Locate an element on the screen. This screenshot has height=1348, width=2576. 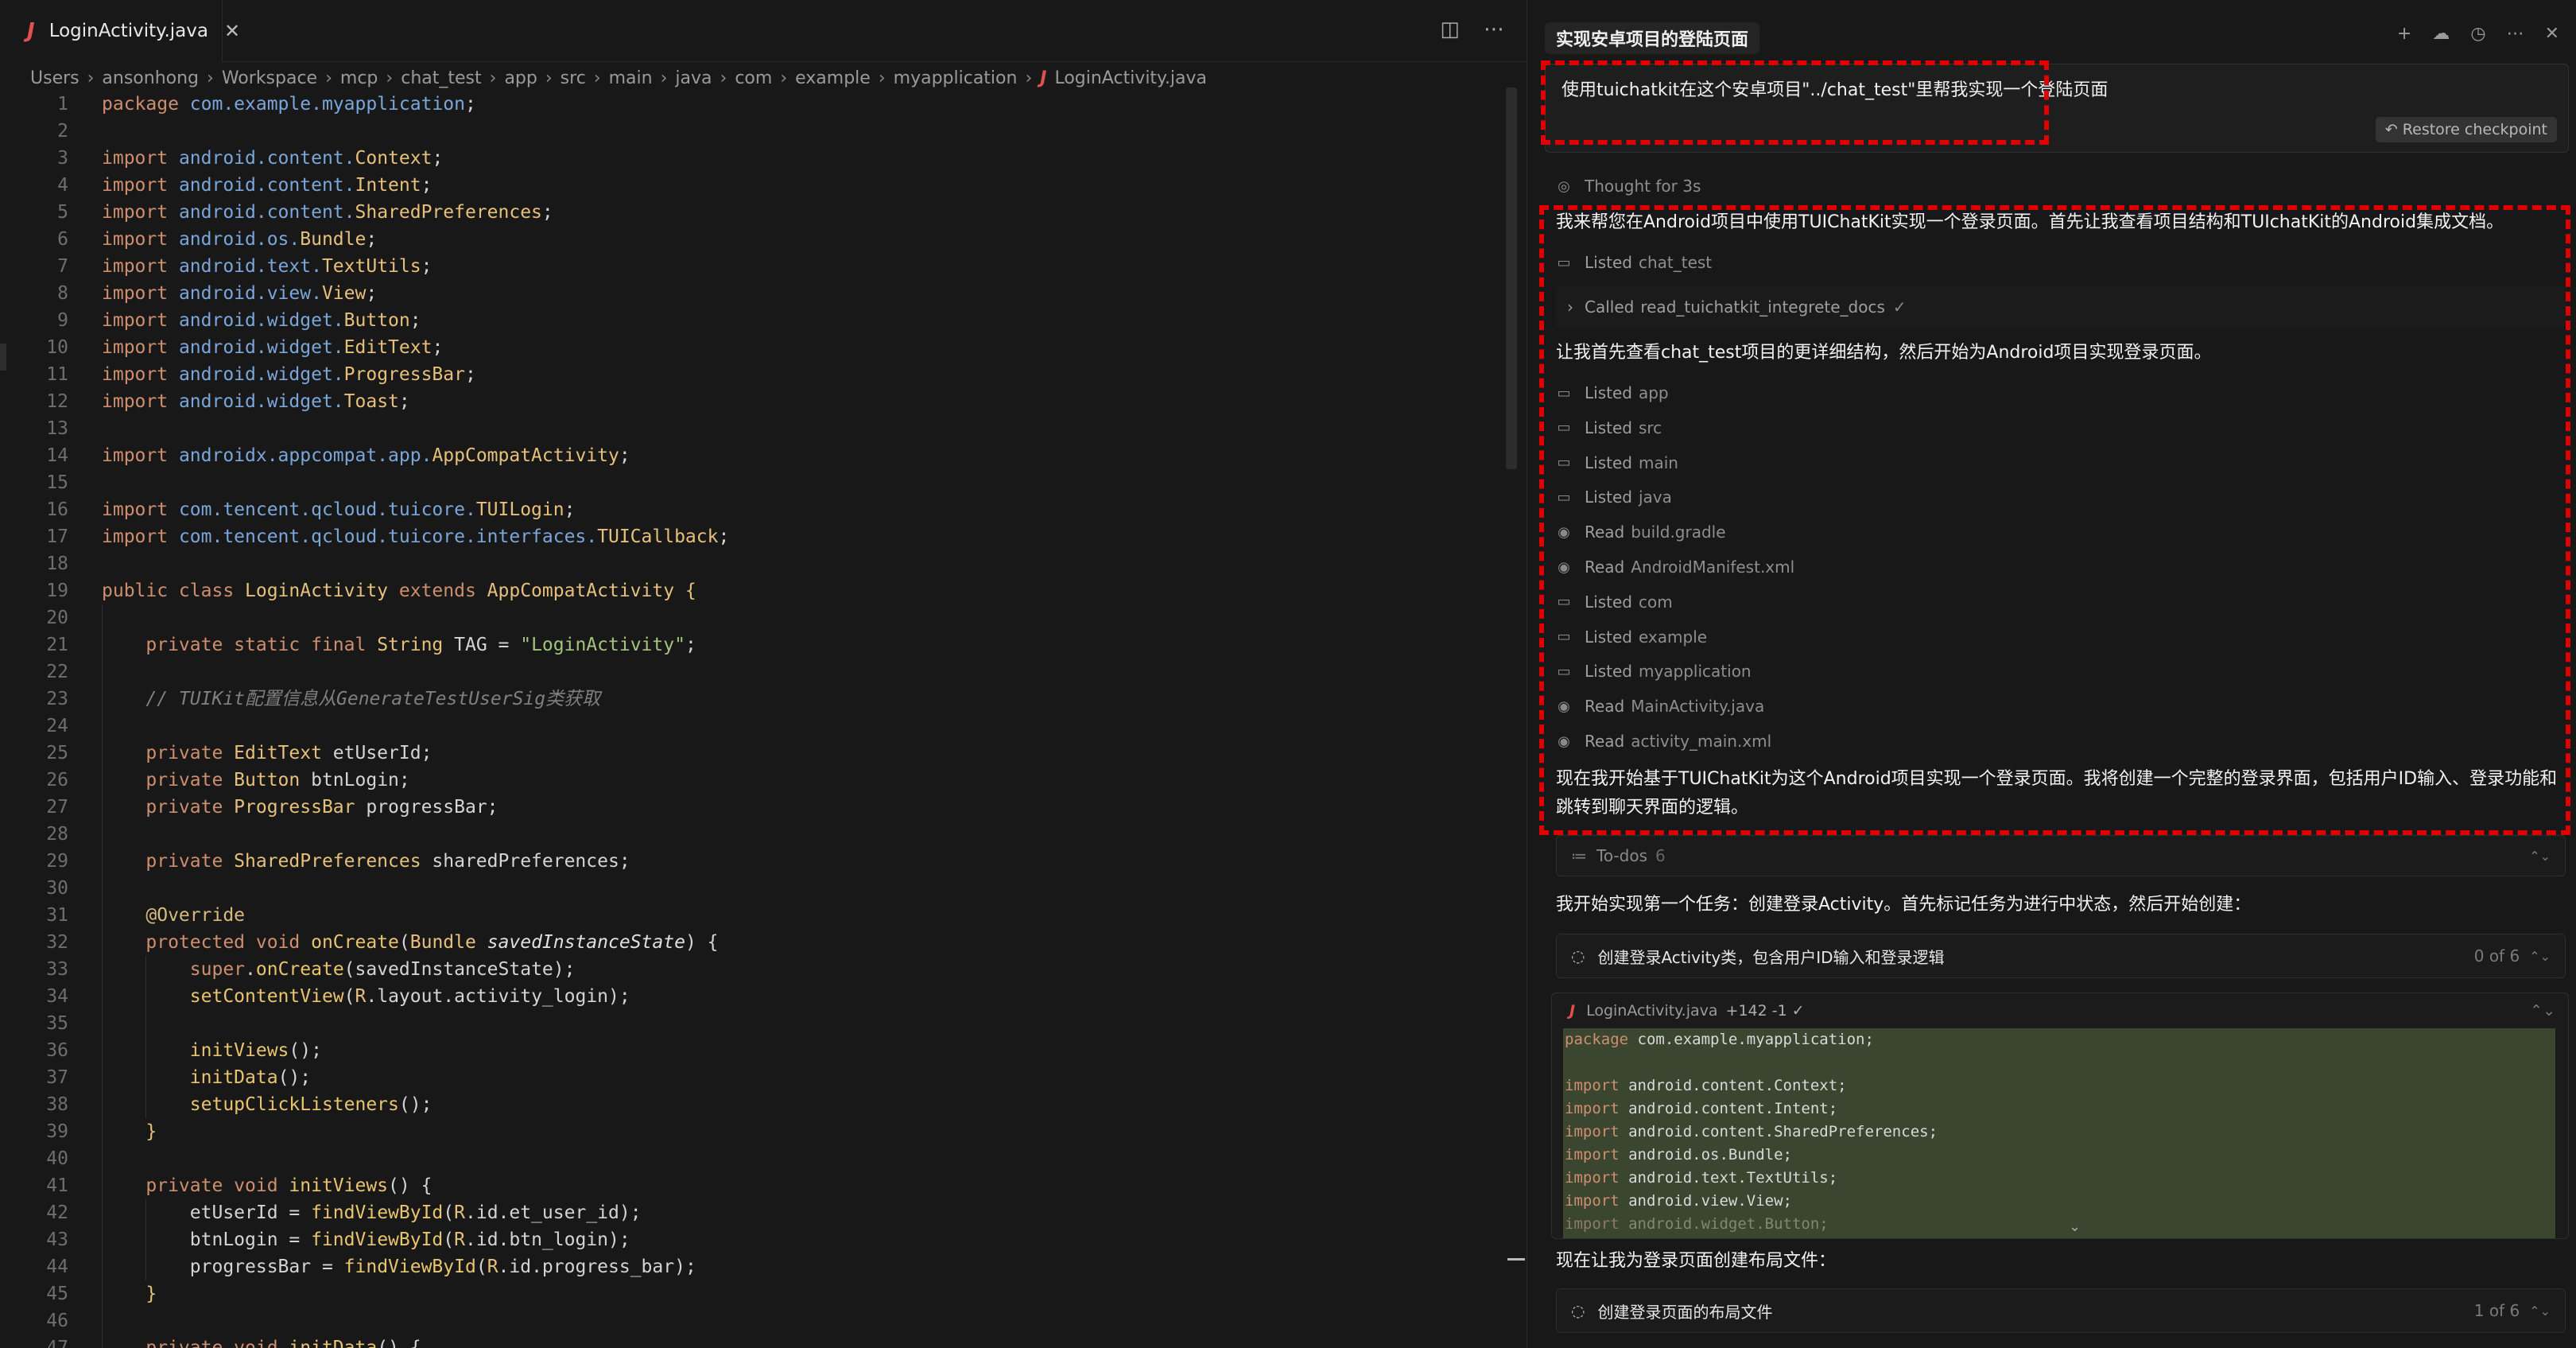
code-line: 36 initViews(); is located at coordinates (755, 1051).